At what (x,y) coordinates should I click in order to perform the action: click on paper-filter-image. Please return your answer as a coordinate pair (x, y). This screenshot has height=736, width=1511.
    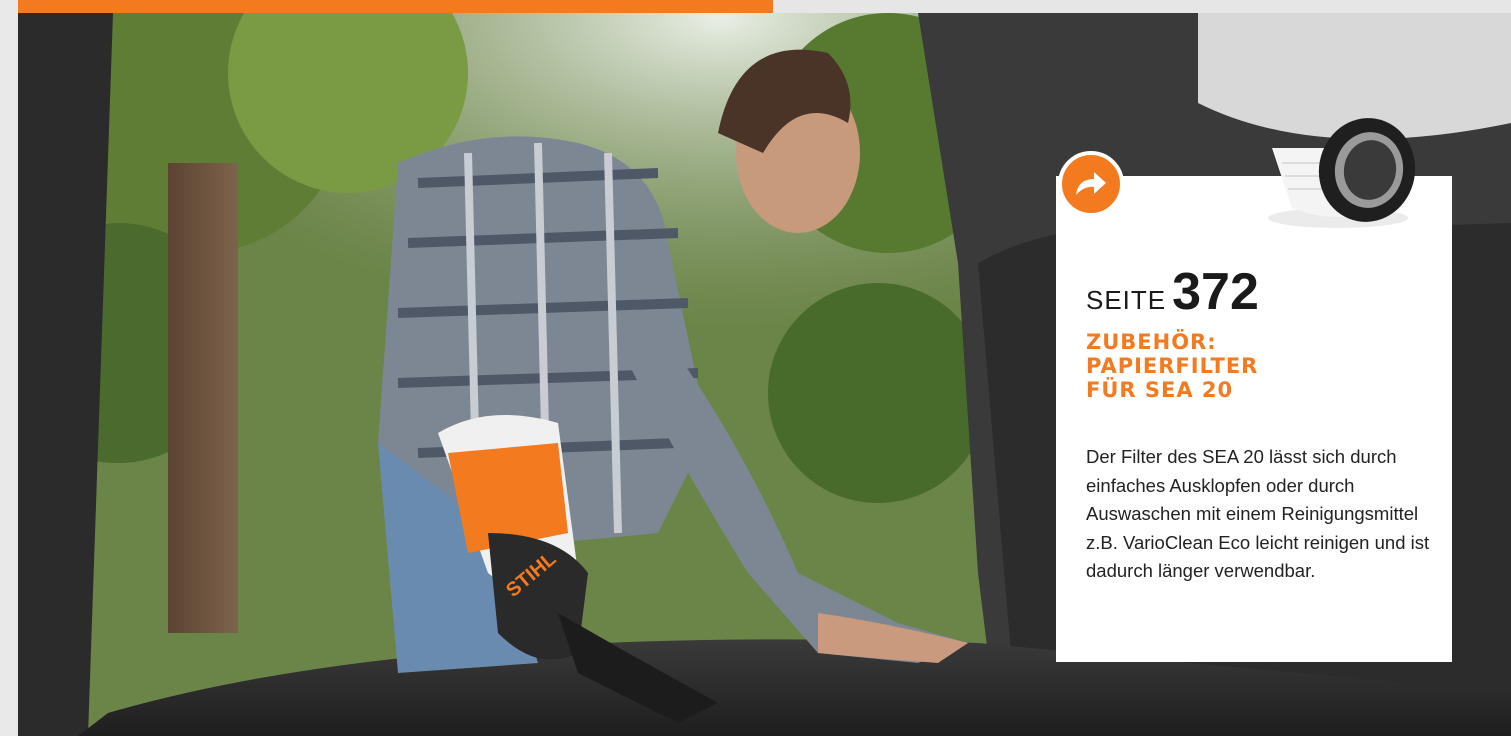
    Looking at the image, I should click on (1338, 170).